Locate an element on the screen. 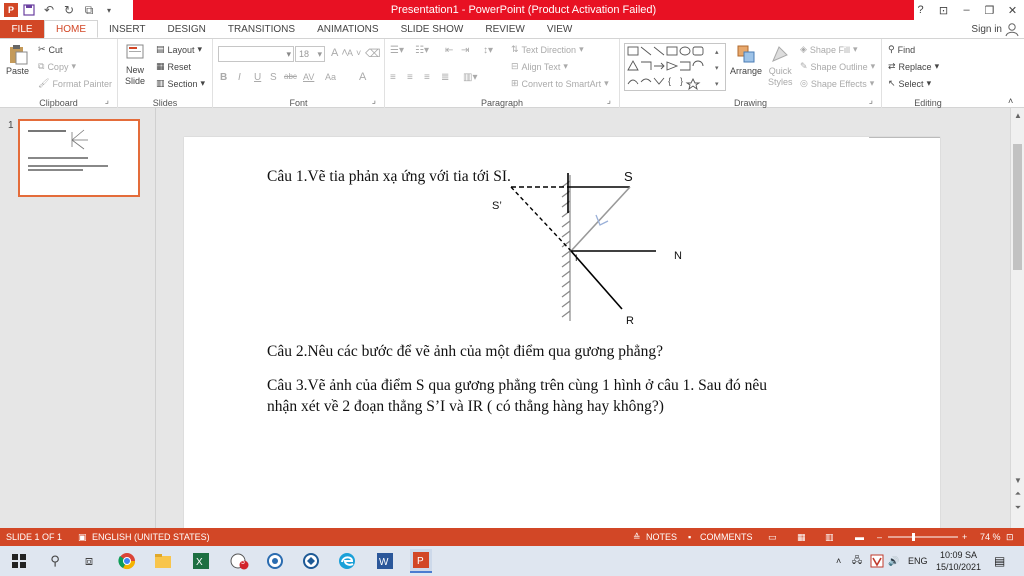 This screenshot has width=1024, height=576. ribbon-display-button: ⊡ is located at coordinates (943, 10).